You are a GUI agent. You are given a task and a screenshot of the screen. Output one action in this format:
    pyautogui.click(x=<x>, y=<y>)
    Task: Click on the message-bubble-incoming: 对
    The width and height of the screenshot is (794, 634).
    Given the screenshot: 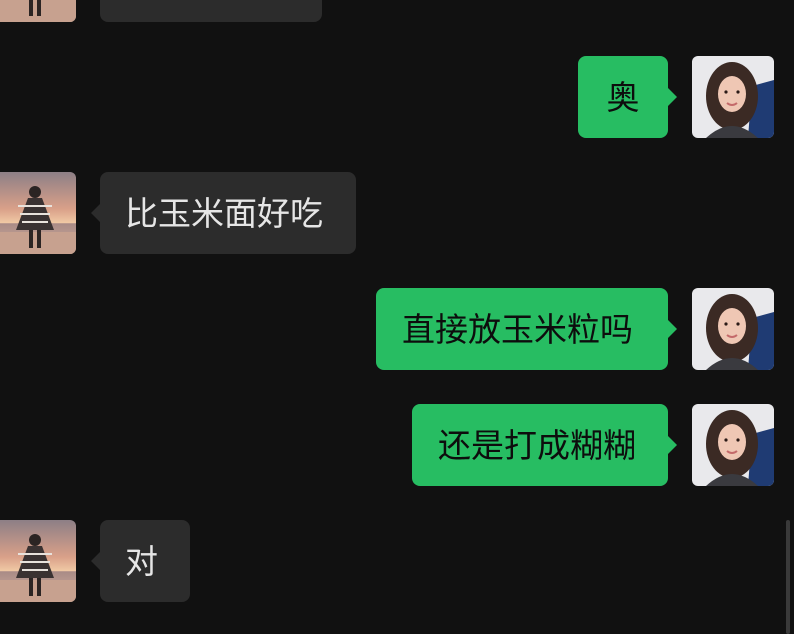 What is the action you would take?
    pyautogui.click(x=140, y=561)
    